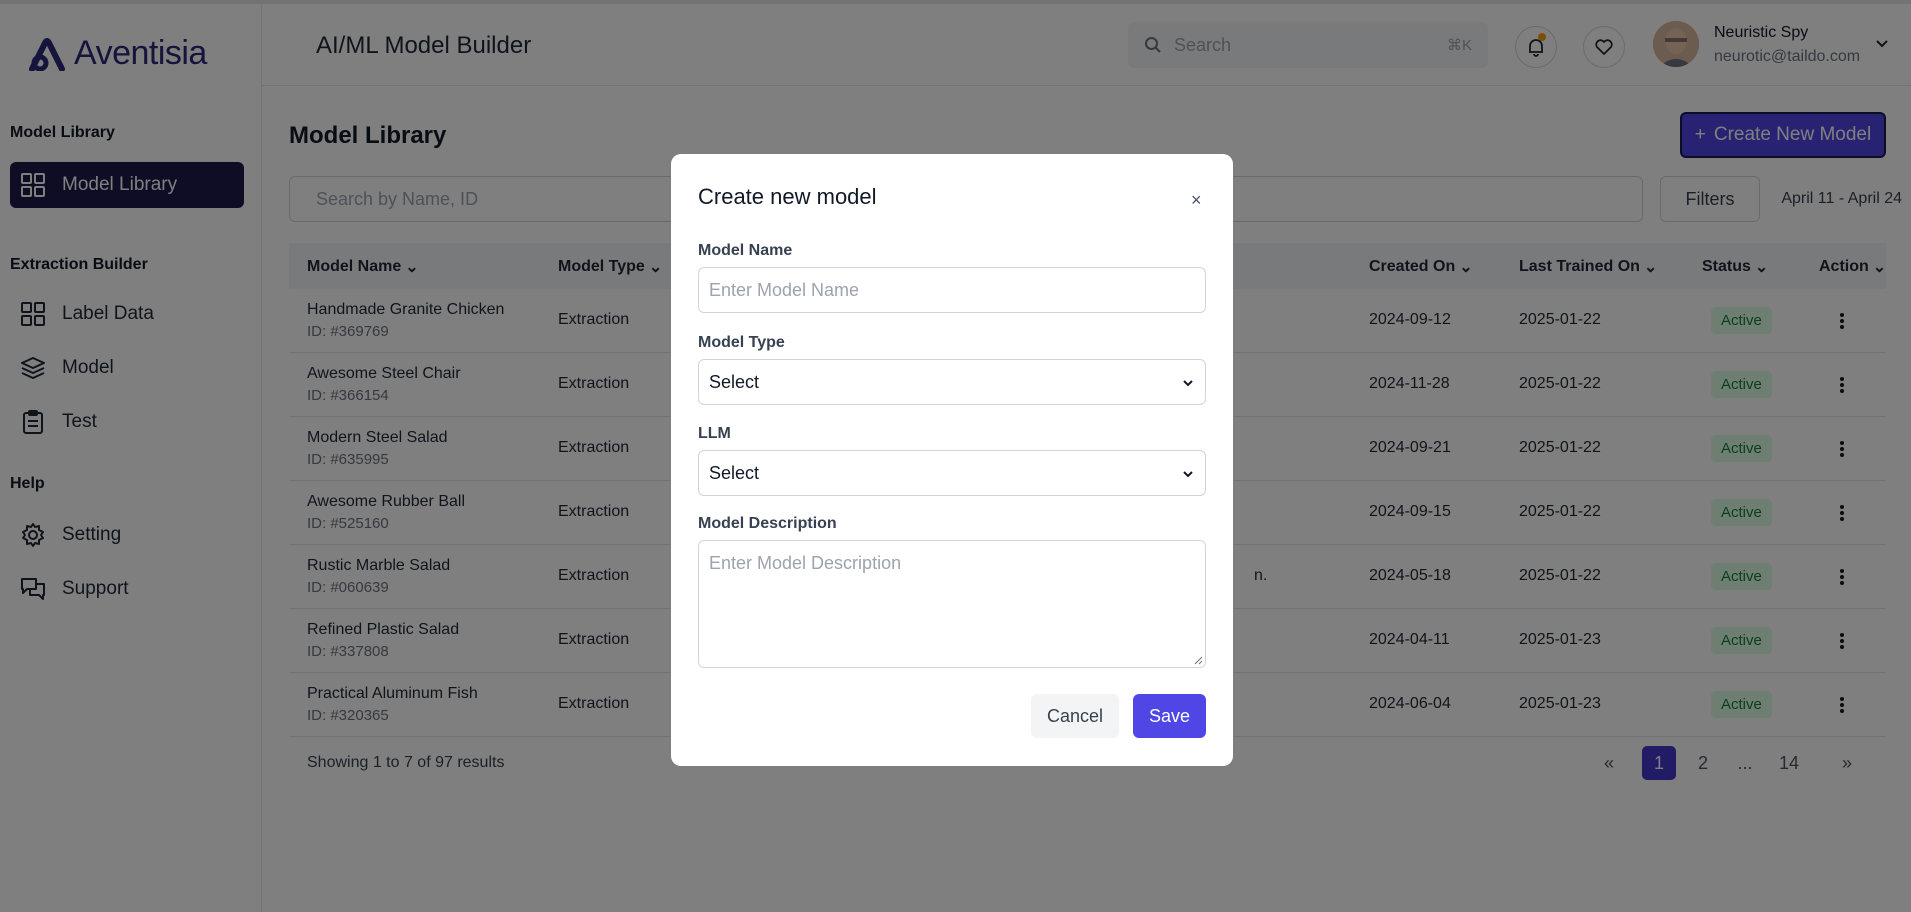 This screenshot has width=1911, height=912. What do you see at coordinates (734, 472) in the screenshot?
I see `llm-value: Select` at bounding box center [734, 472].